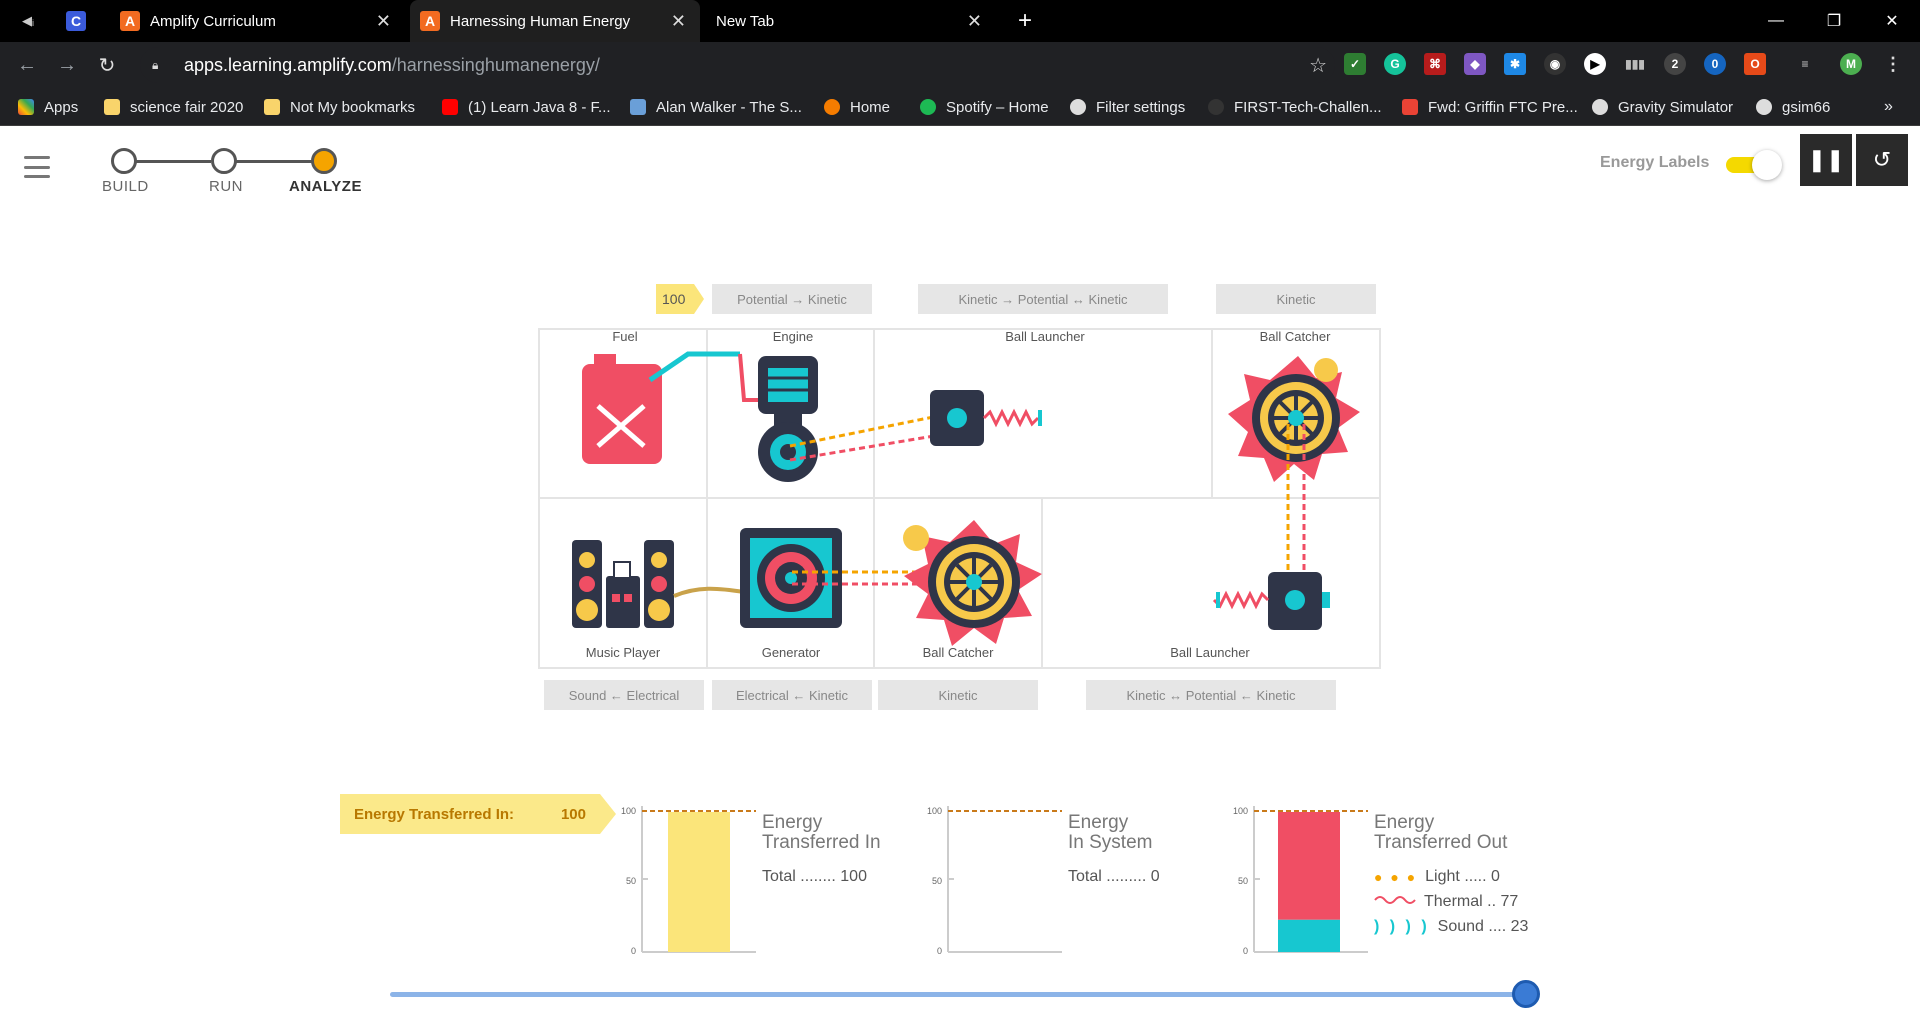 This screenshot has height=1030, width=1920. I want to click on avatar: M, so click(1851, 64).